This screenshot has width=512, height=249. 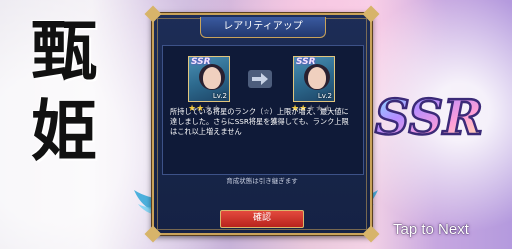 What do you see at coordinates (431, 229) in the screenshot?
I see `tap-to-next-hint: Tap to Next` at bounding box center [431, 229].